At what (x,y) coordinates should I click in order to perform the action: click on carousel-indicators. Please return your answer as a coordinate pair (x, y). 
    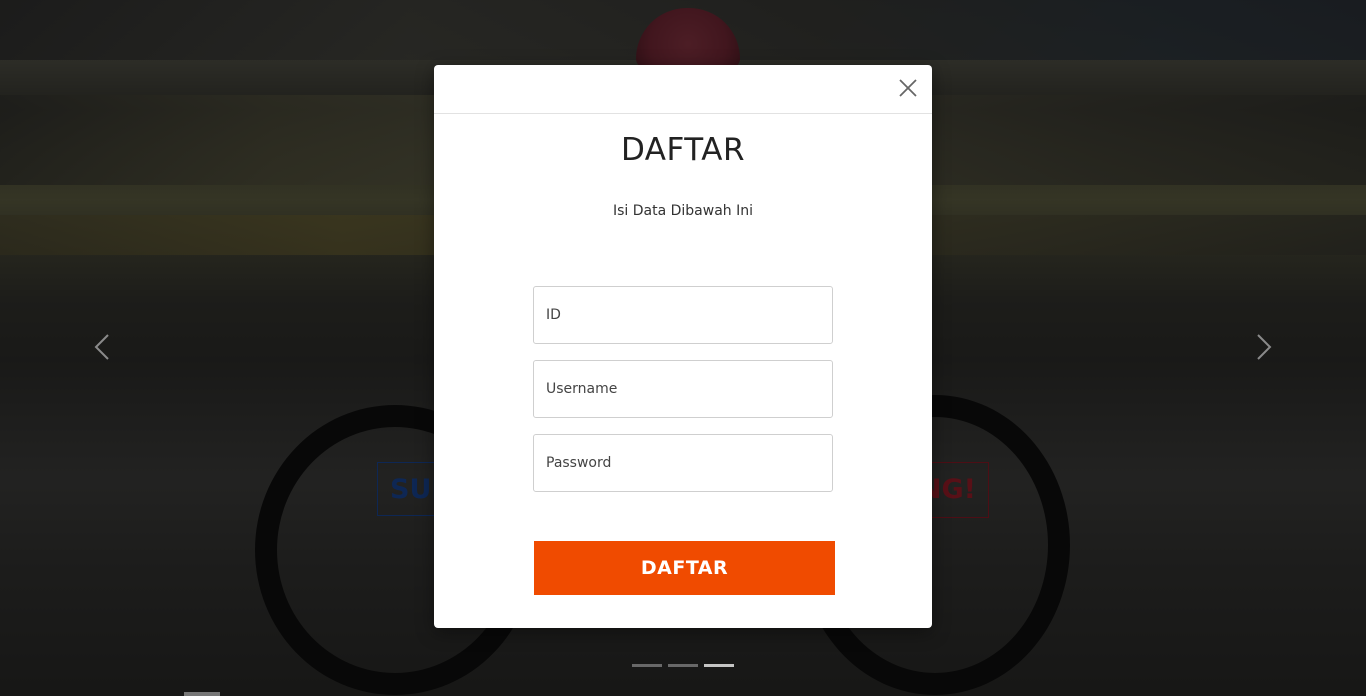
    Looking at the image, I should click on (683, 665).